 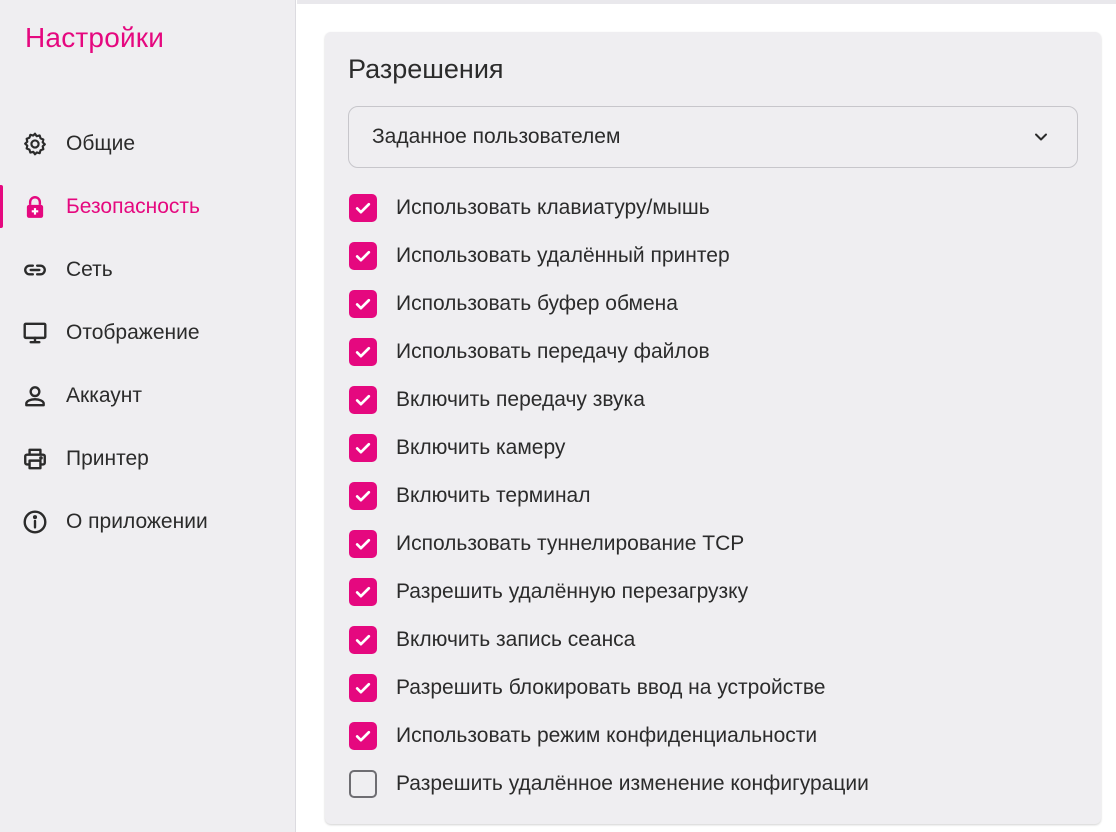 What do you see at coordinates (35, 459) in the screenshot?
I see `printer-icon` at bounding box center [35, 459].